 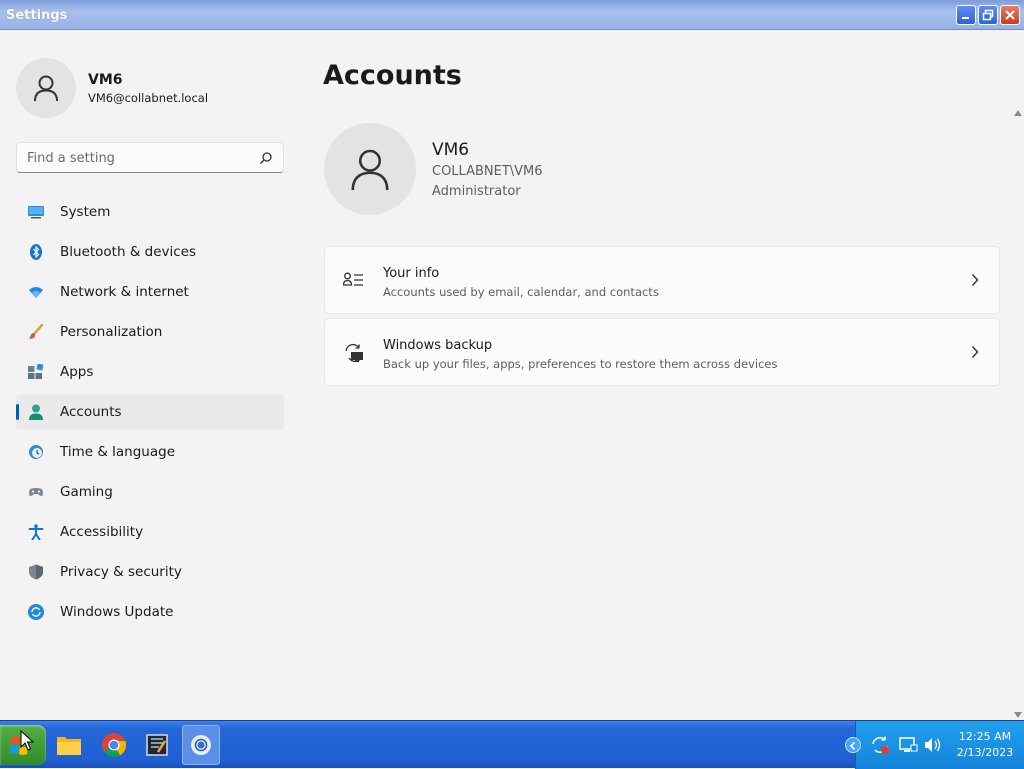 What do you see at coordinates (1018, 414) in the screenshot?
I see `vertical-scrollbar` at bounding box center [1018, 414].